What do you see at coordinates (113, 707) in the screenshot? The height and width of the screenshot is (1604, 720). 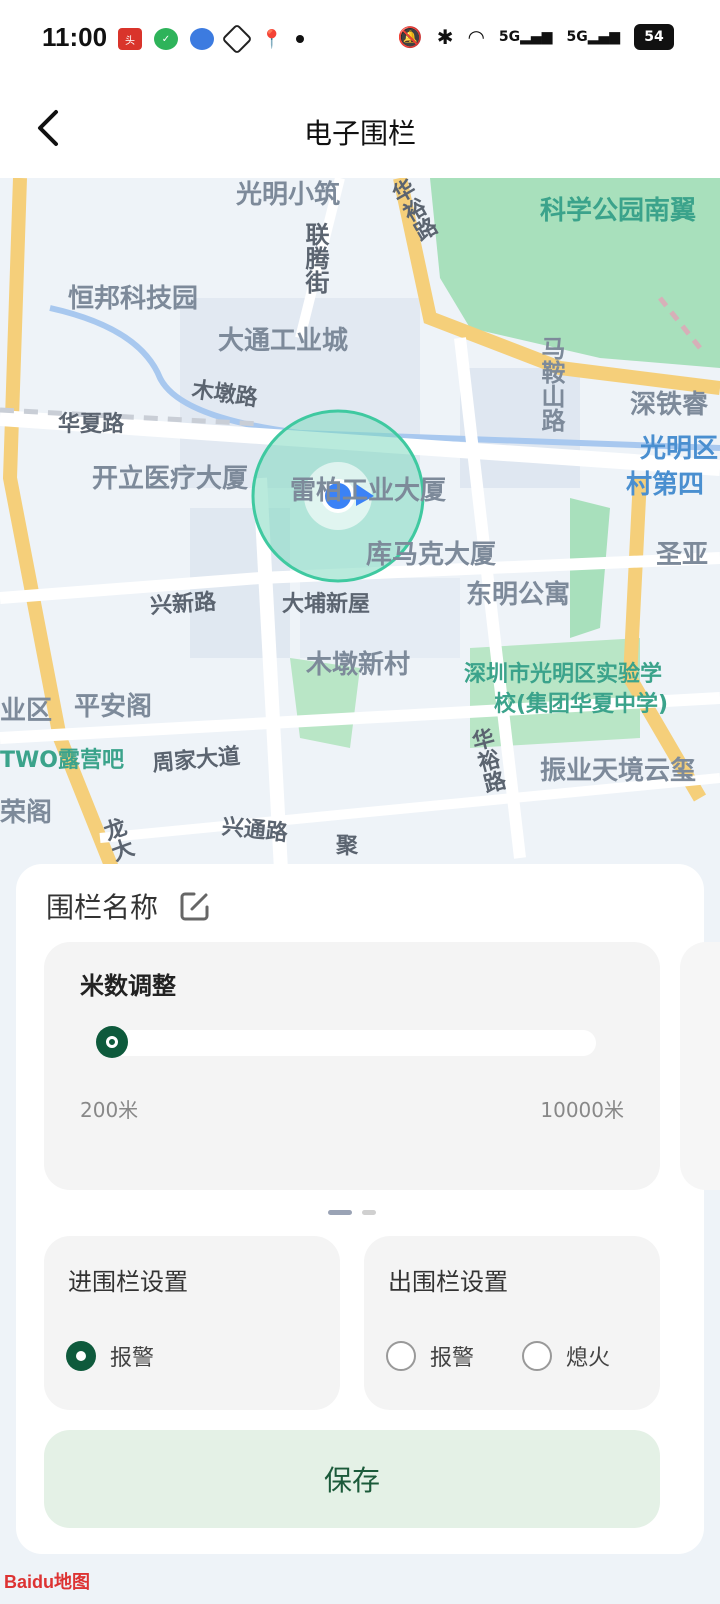 I see `map-label: 平安阁` at bounding box center [113, 707].